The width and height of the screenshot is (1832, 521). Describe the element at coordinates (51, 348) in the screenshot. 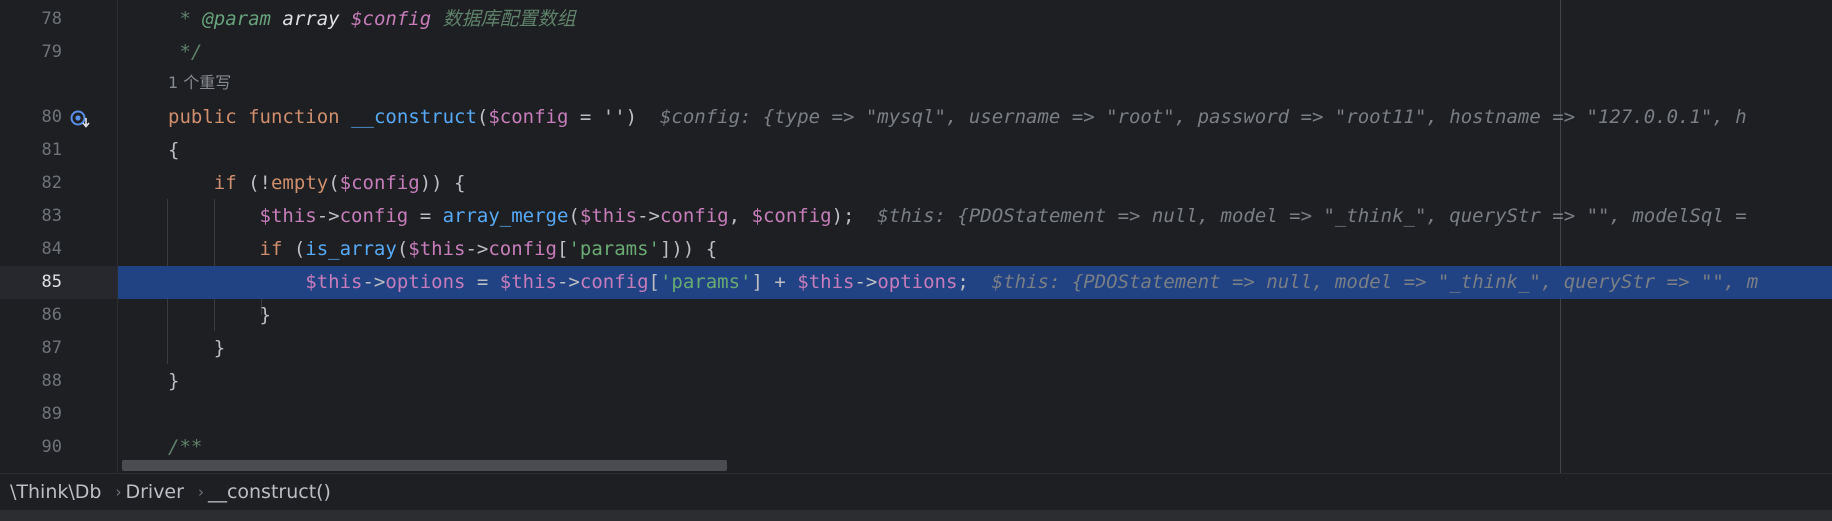

I see `line-number: 87` at that location.